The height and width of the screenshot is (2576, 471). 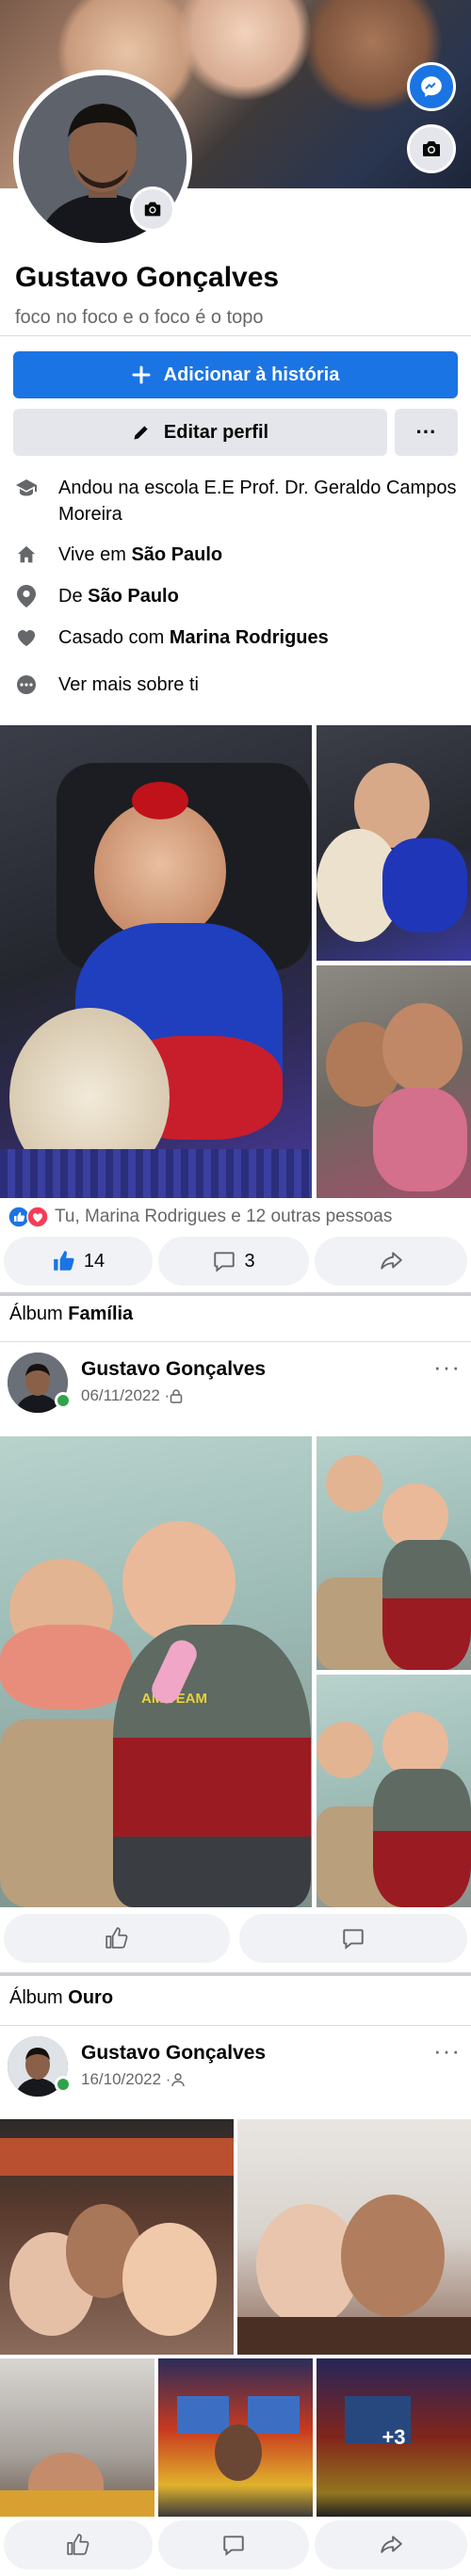 What do you see at coordinates (117, 2157) in the screenshot?
I see `arcade-sign` at bounding box center [117, 2157].